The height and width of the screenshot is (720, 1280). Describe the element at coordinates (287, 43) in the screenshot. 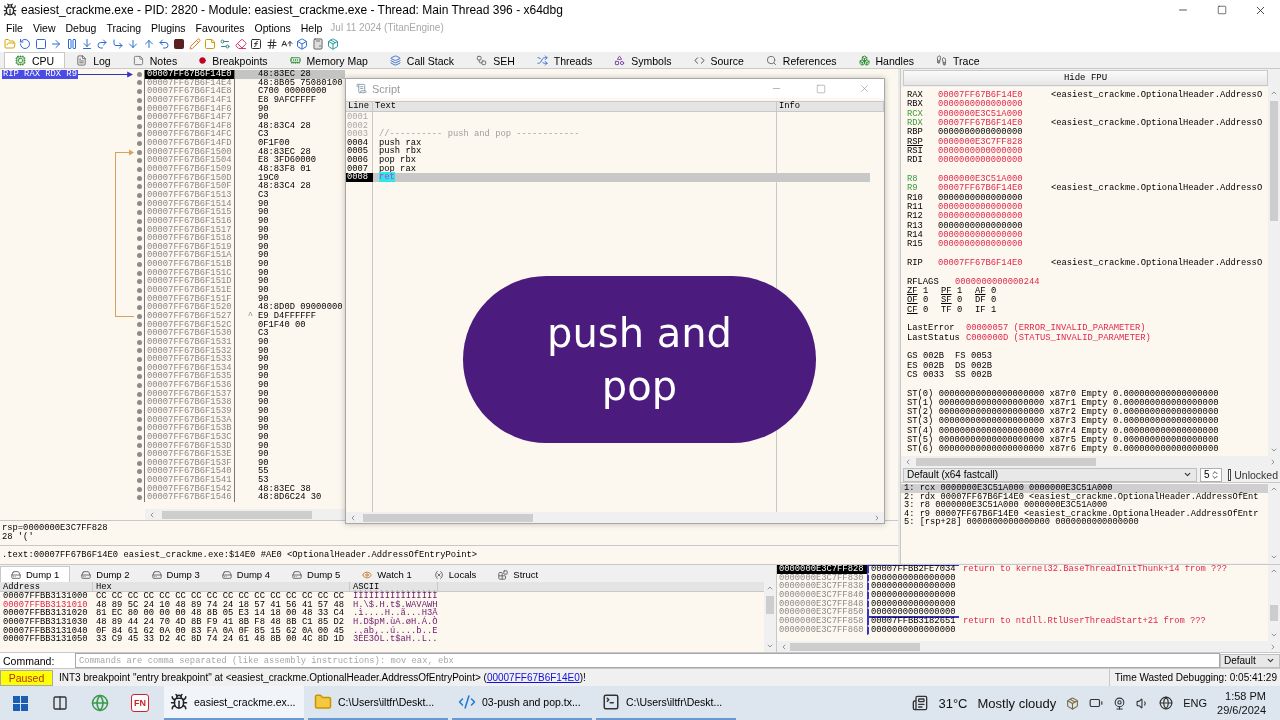

I see `font-size-icon` at that location.